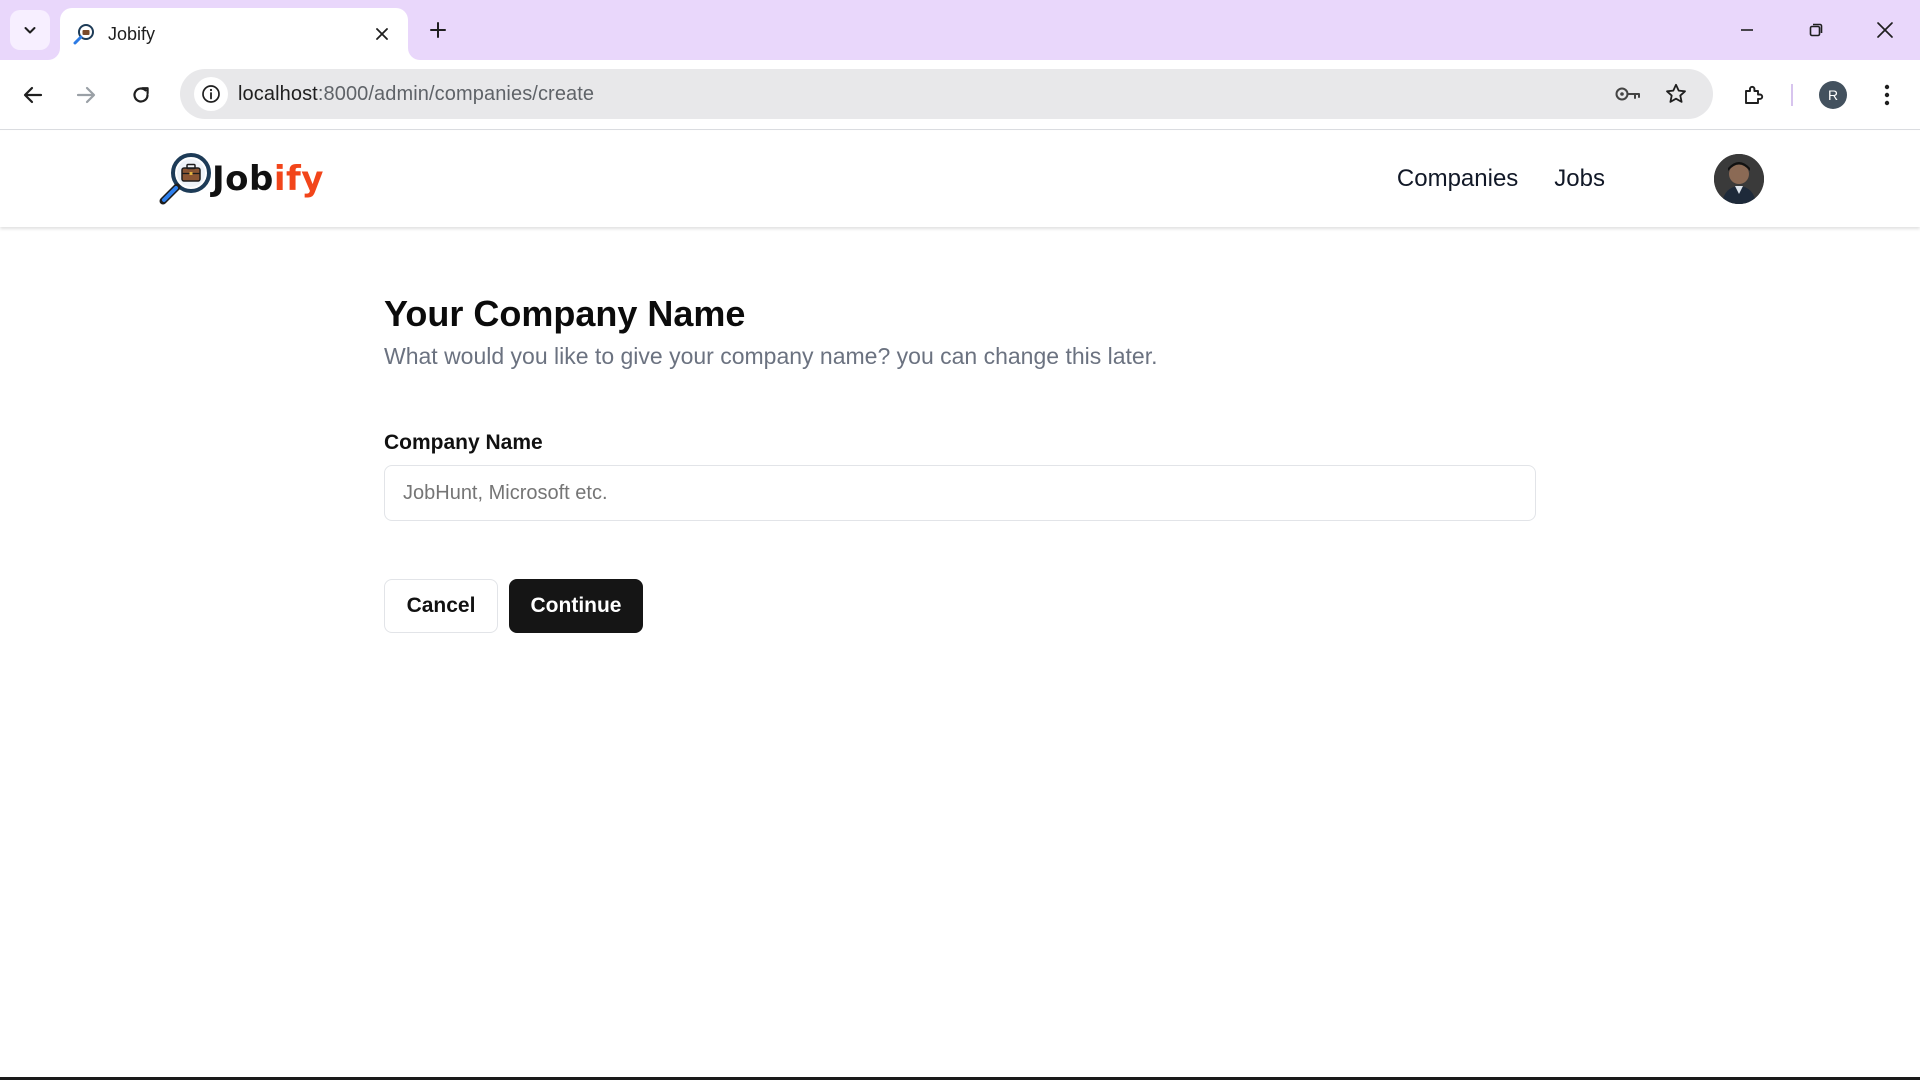 The height and width of the screenshot is (1080, 1920). I want to click on restore-icon, so click(1816, 30).